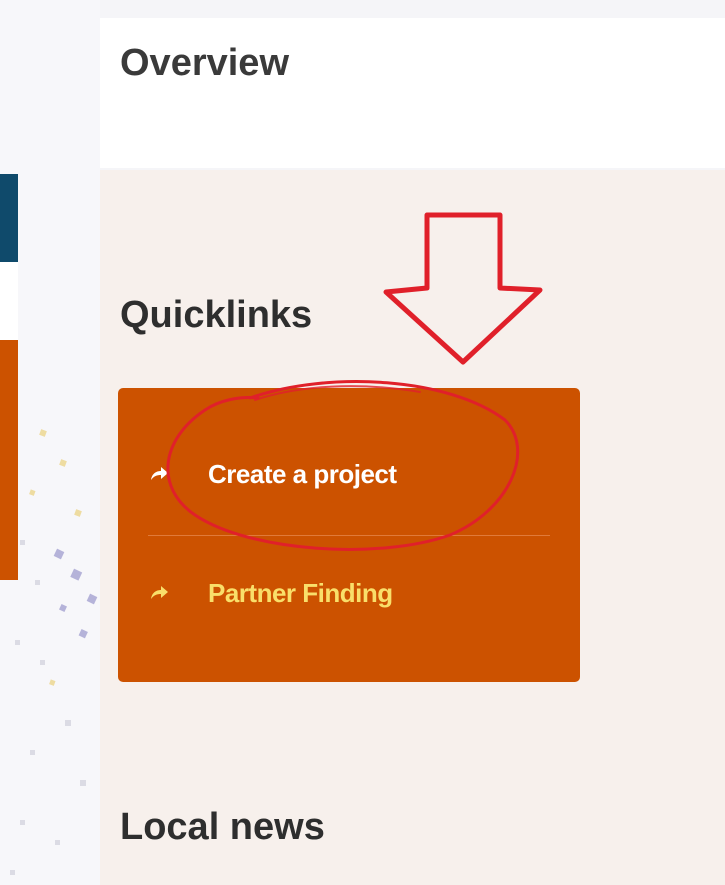 The width and height of the screenshot is (725, 885). What do you see at coordinates (222, 827) in the screenshot?
I see `local-news-title: Local news` at bounding box center [222, 827].